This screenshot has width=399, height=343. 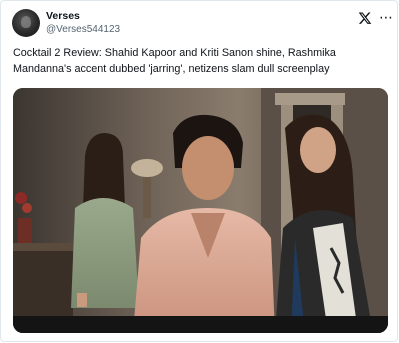 I want to click on media-bottom-bar, so click(x=200, y=324).